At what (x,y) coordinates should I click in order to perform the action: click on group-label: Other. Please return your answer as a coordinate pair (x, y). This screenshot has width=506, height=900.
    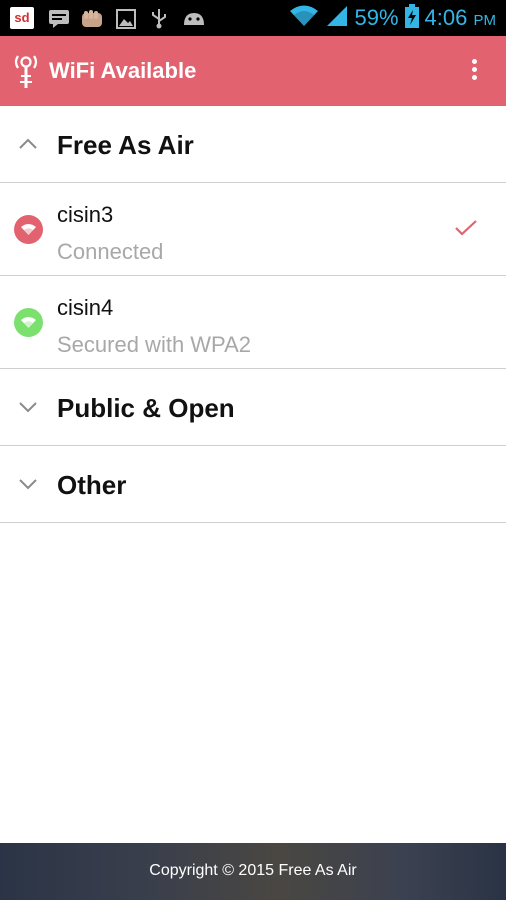
    Looking at the image, I should click on (92, 485).